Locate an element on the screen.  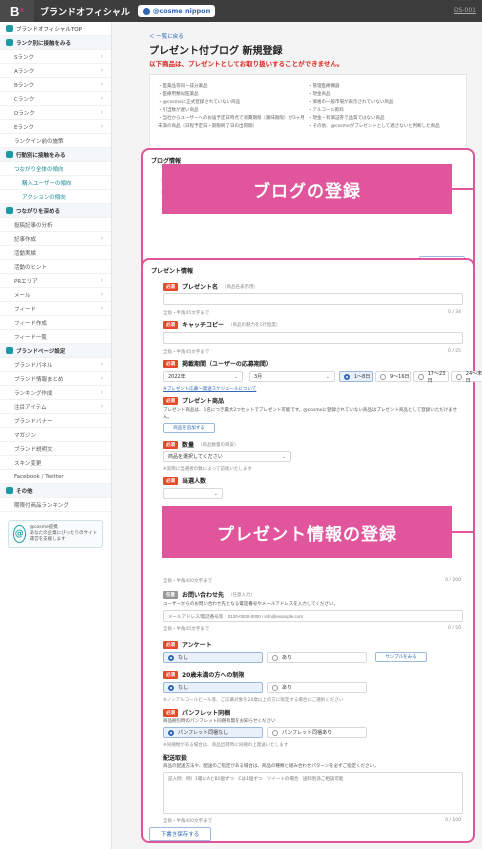
warning-text: 以下商品は、プレゼントとしてお取り扱いすることができません。 is located at coordinates (246, 64).